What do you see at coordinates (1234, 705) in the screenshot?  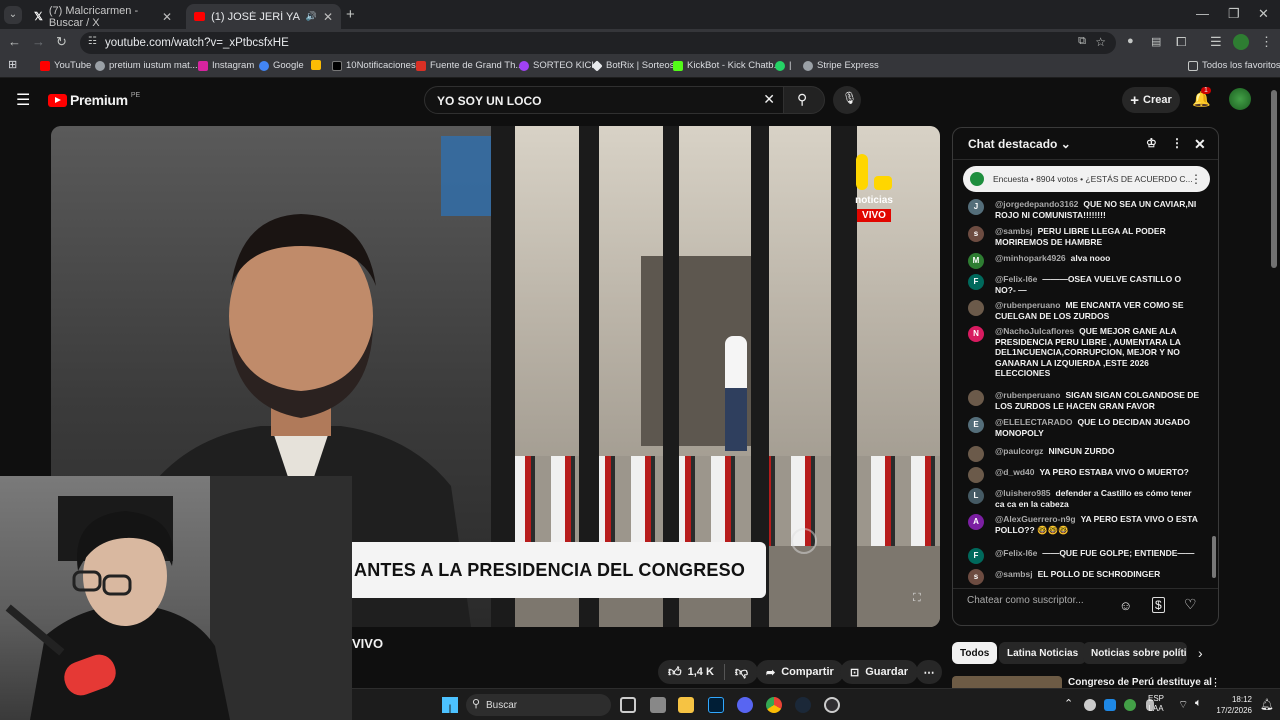 I see `clock: 18:12 17/2/2026` at bounding box center [1234, 705].